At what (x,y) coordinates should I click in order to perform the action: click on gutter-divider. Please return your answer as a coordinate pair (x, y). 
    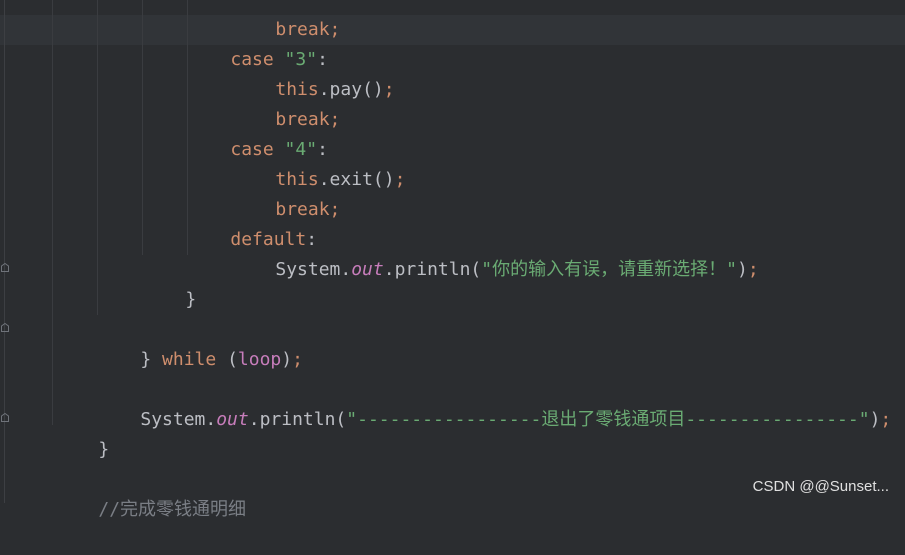
    Looking at the image, I should click on (4, 251).